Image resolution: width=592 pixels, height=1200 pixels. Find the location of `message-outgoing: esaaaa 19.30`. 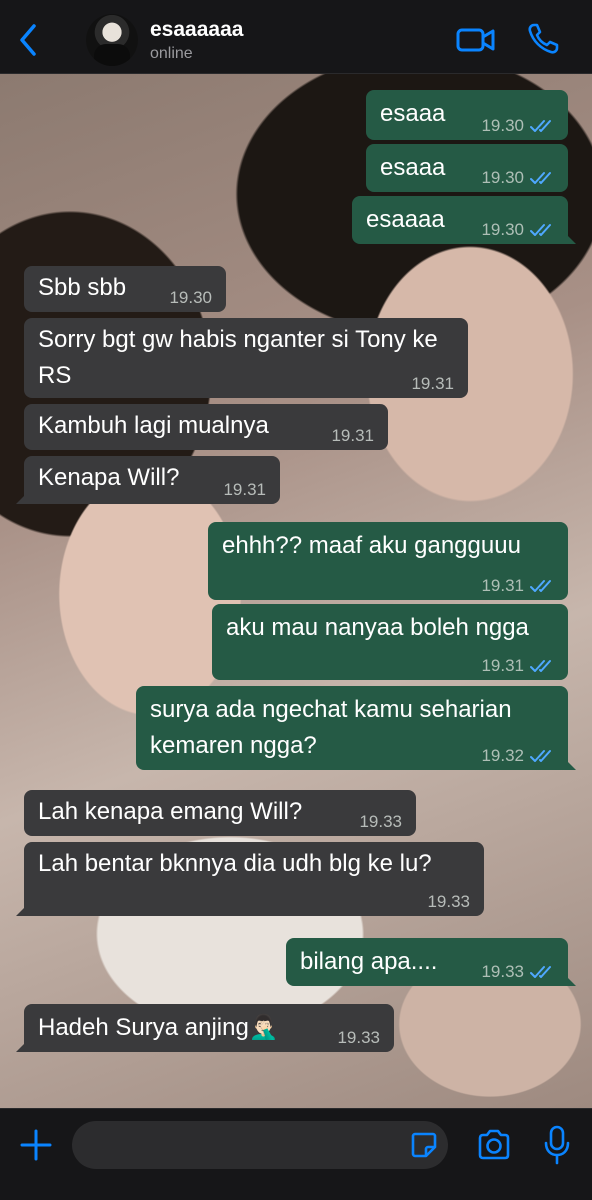

message-outgoing: esaaaa 19.30 is located at coordinates (460, 220).